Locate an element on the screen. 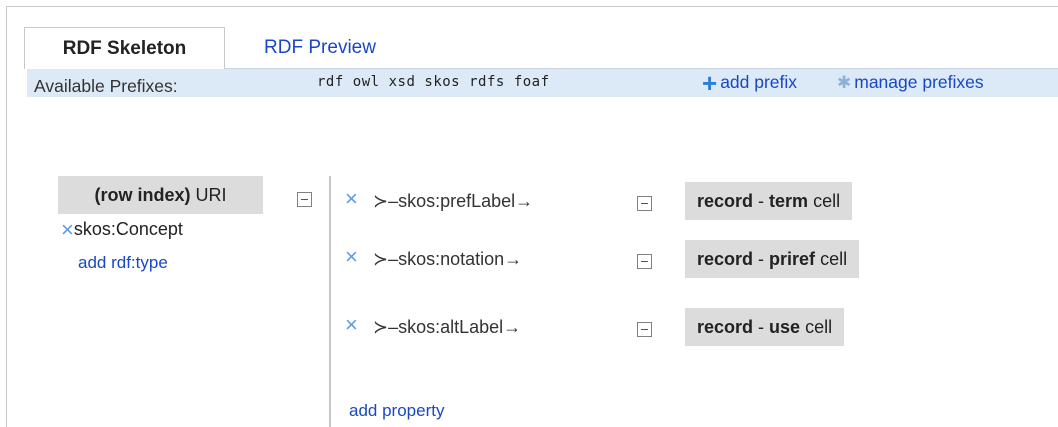 Image resolution: width=1058 pixels, height=427 pixels. subject-node: (row index) URI is located at coordinates (160, 195).